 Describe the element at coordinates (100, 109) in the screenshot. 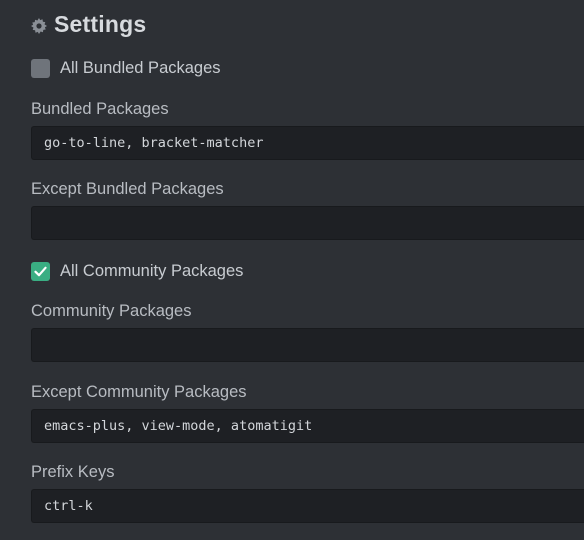

I see `bundled-packages-label: Bundled Packages` at that location.